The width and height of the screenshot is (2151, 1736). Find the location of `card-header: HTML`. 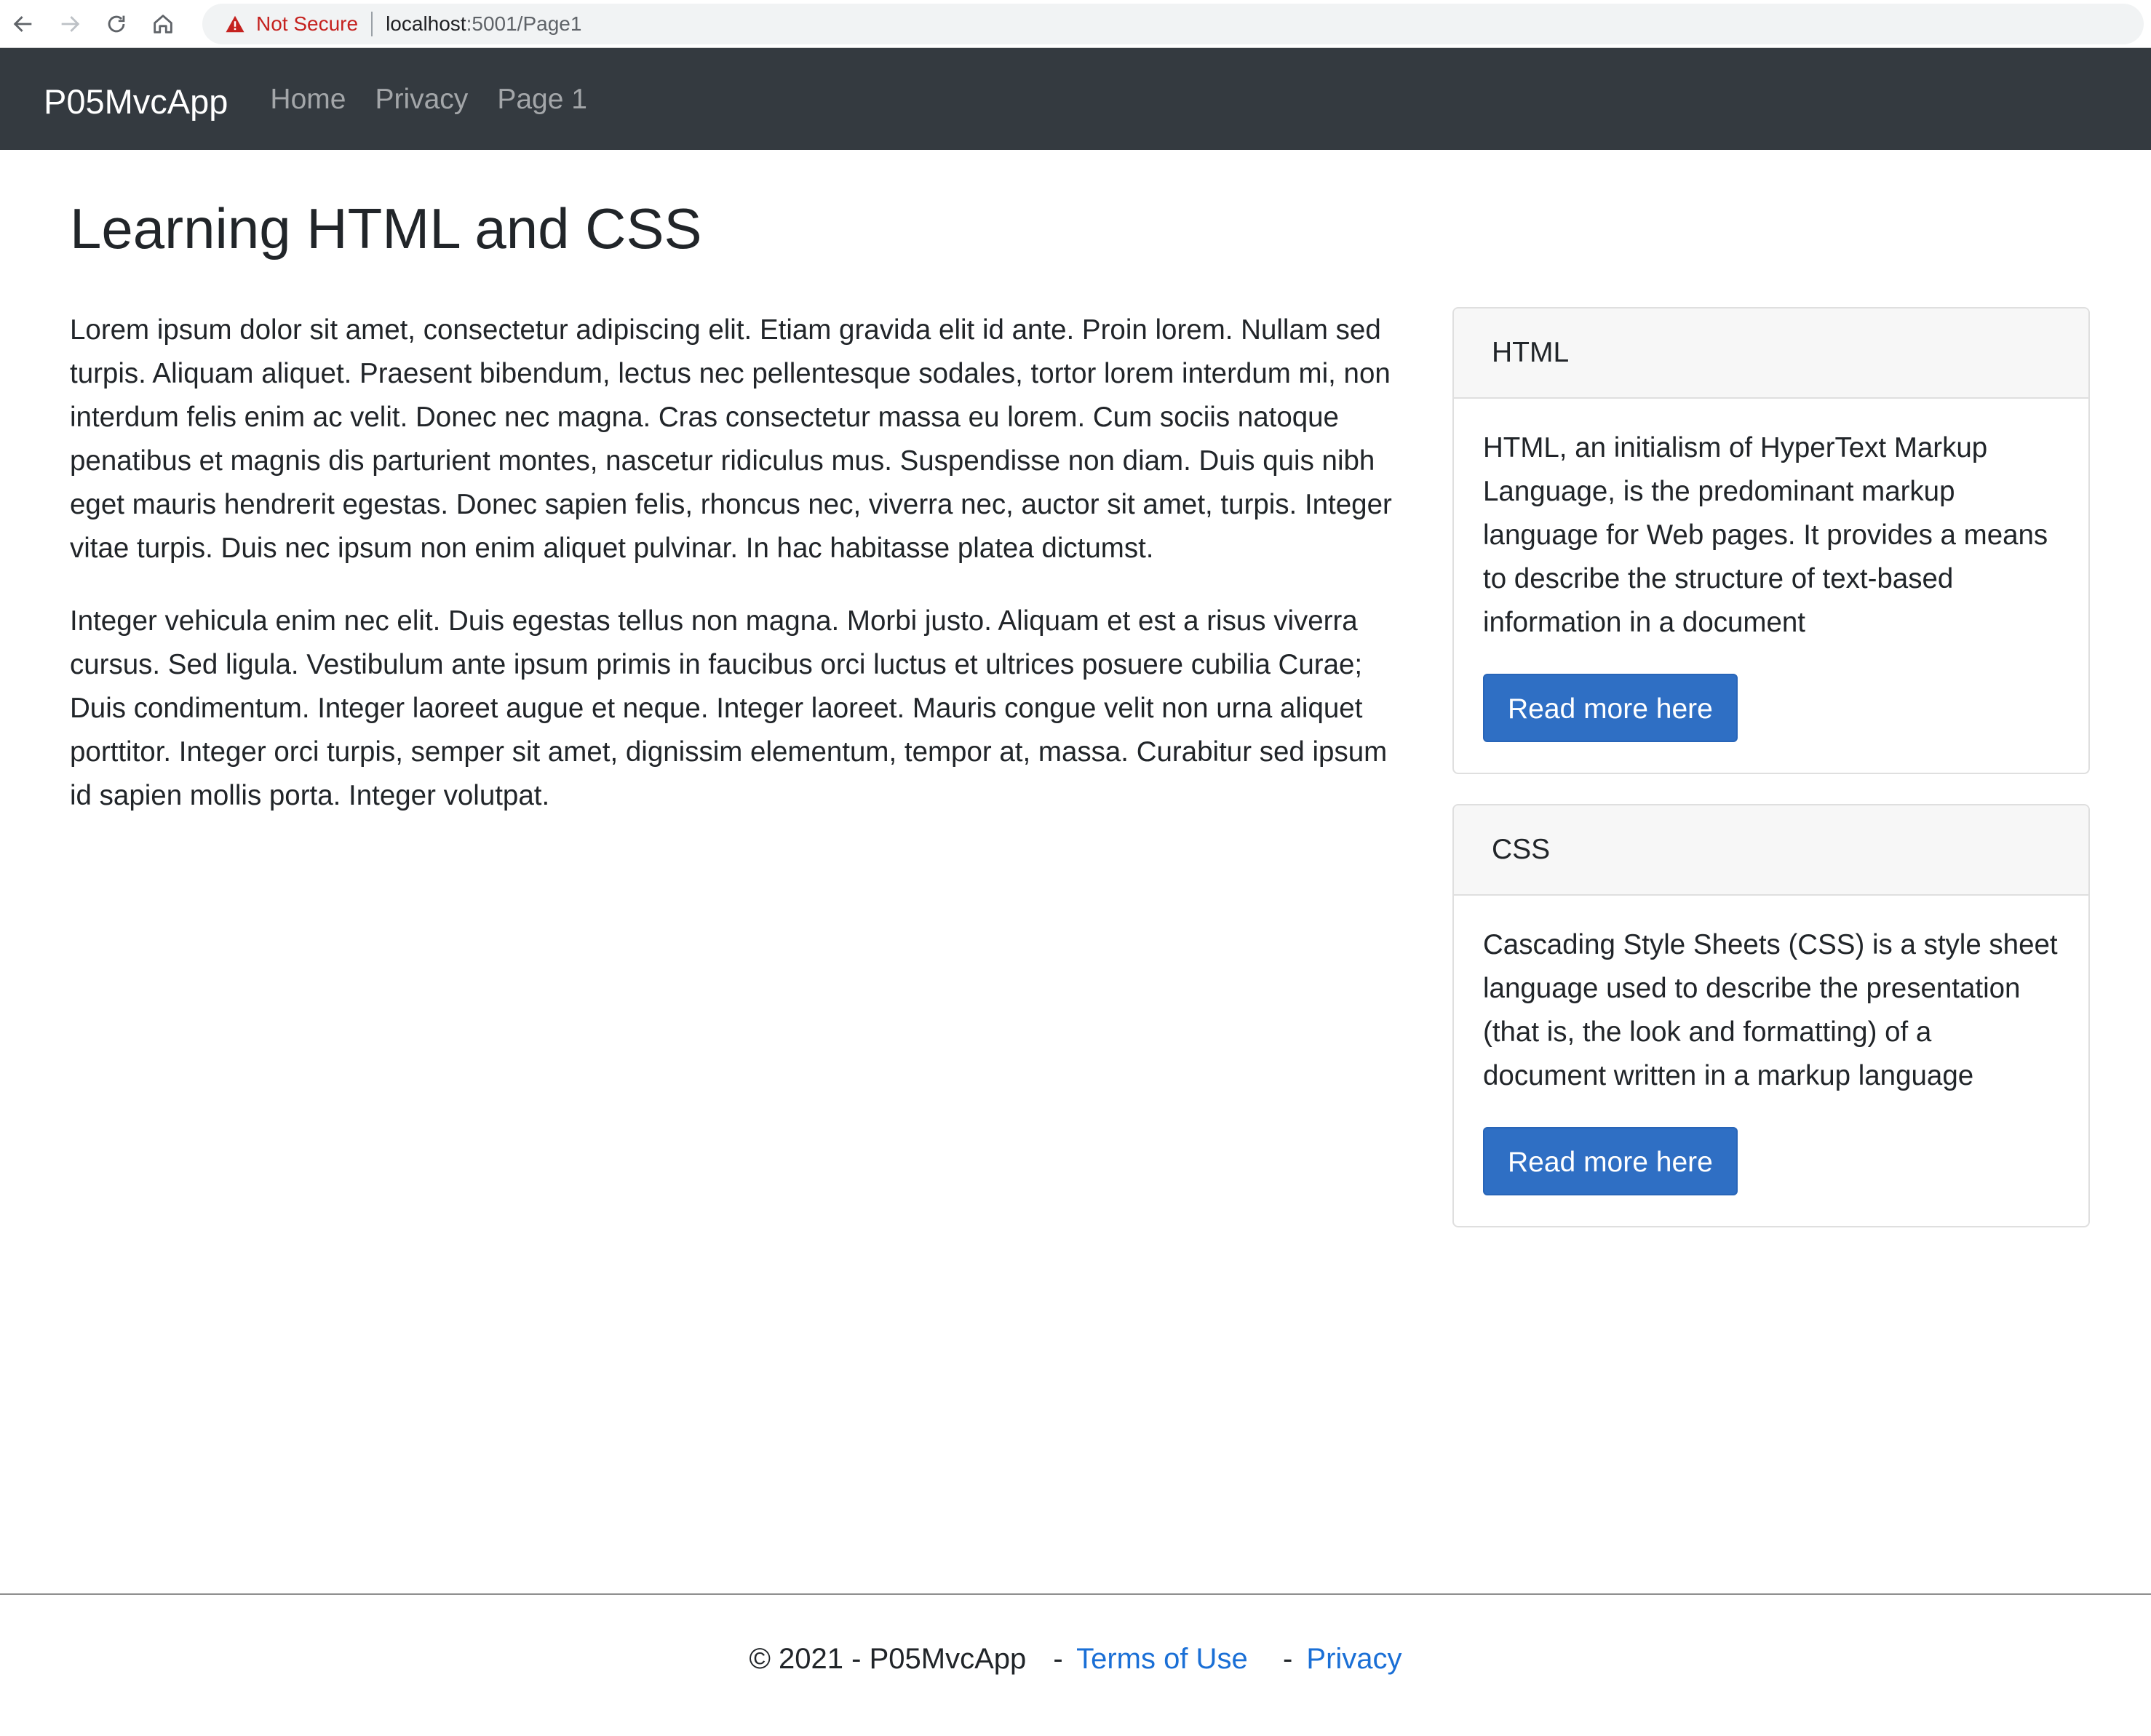

card-header: HTML is located at coordinates (1771, 353).